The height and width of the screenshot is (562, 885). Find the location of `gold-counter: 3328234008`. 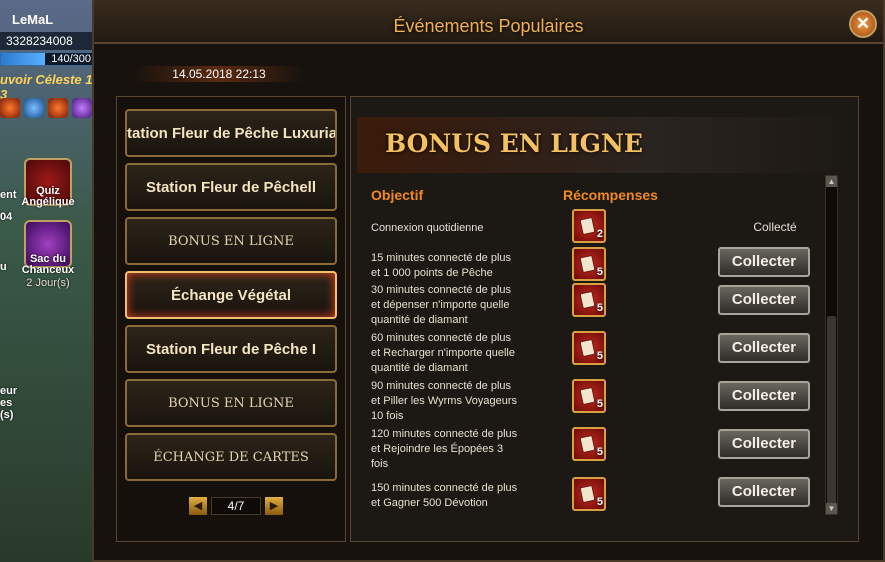

gold-counter: 3328234008 is located at coordinates (48, 41).